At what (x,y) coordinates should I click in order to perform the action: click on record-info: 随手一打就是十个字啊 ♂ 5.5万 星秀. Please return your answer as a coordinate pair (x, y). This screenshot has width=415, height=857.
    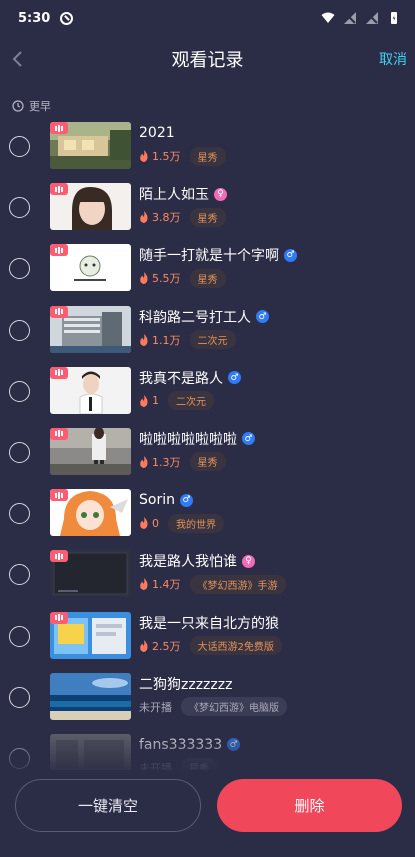
    Looking at the image, I should click on (272, 266).